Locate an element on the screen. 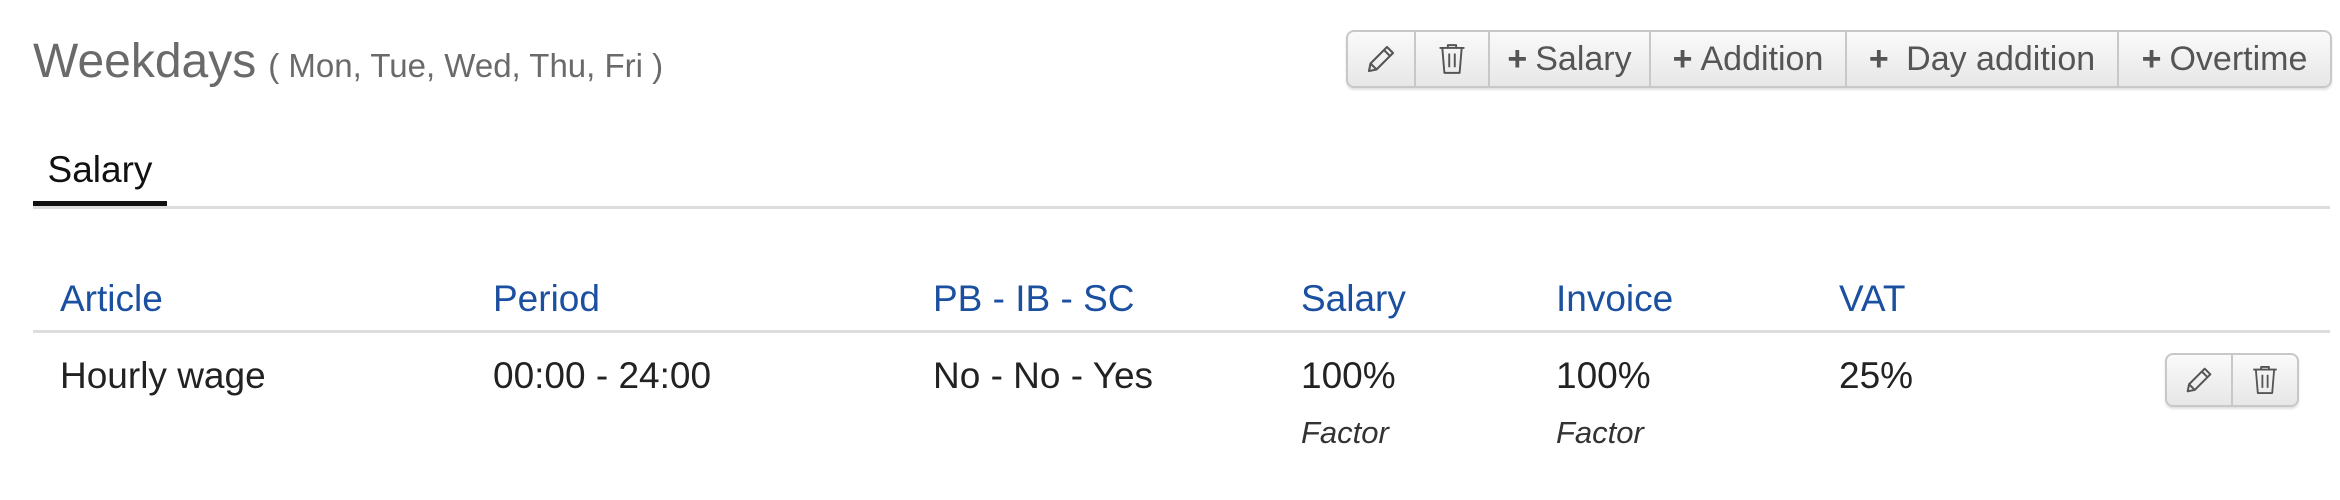 This screenshot has width=2340, height=500. add-addition-label: Addition is located at coordinates (1762, 58).